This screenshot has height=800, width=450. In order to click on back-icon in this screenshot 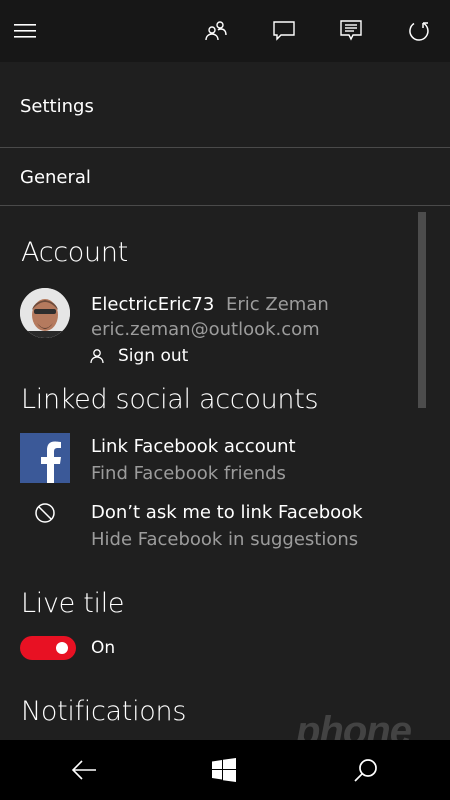, I will do `click(83, 770)`.